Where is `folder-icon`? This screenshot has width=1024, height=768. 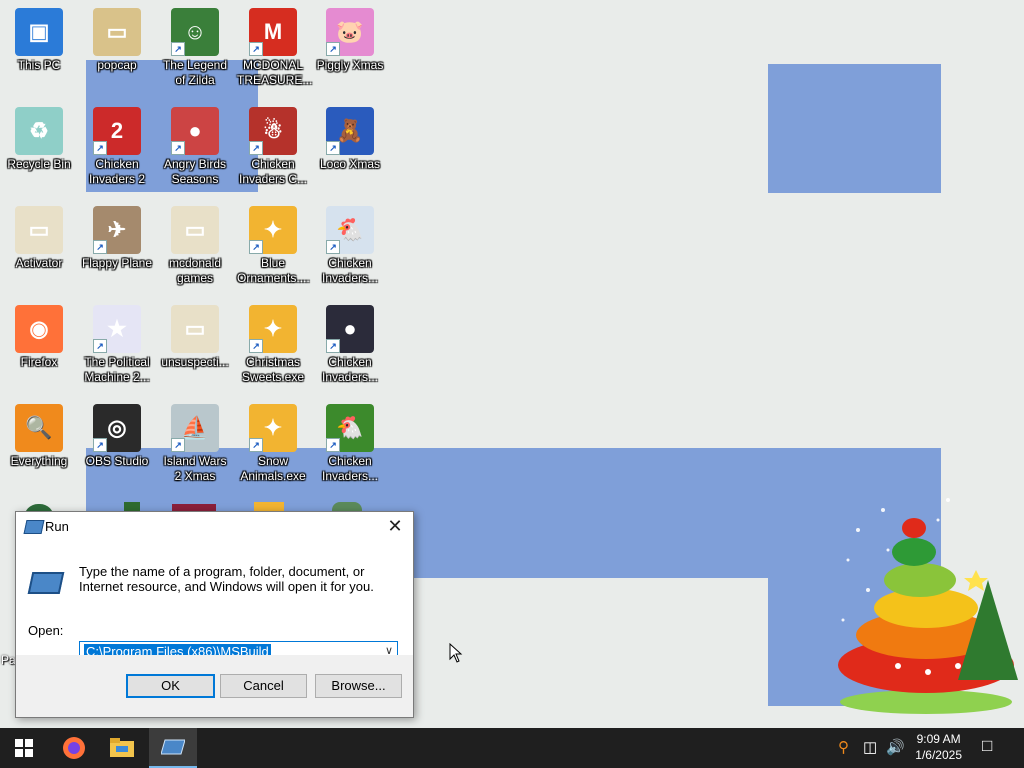
folder-icon is located at coordinates (122, 747).